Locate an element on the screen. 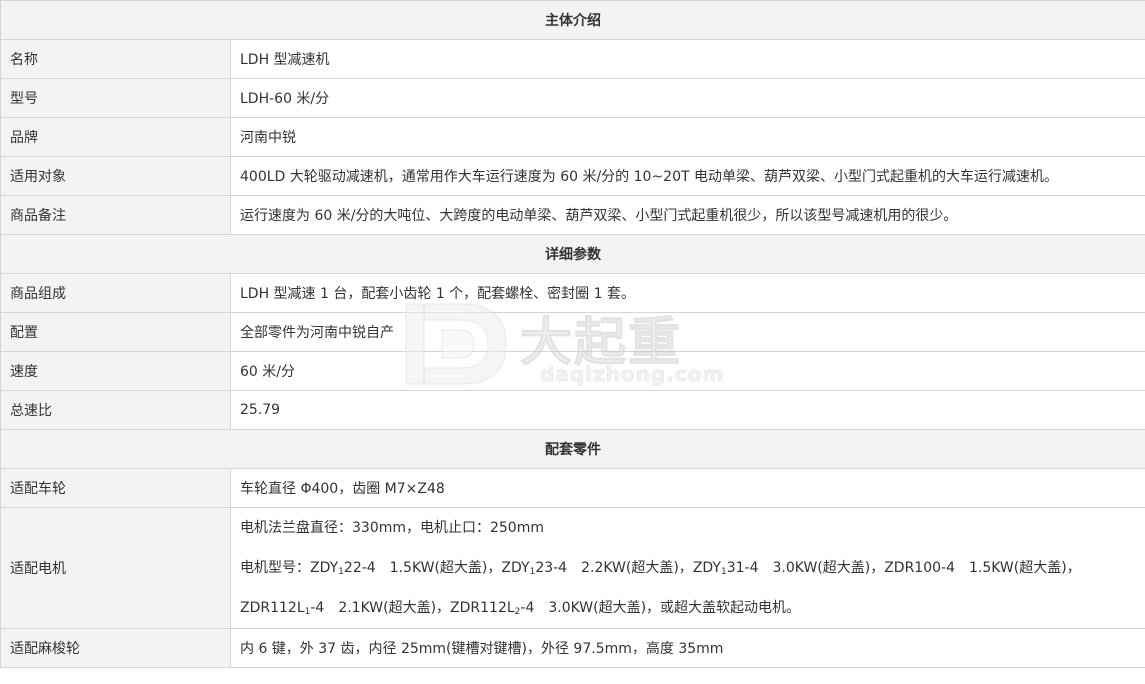 The height and width of the screenshot is (684, 1145). row-label-speed: 速度 is located at coordinates (115, 371).